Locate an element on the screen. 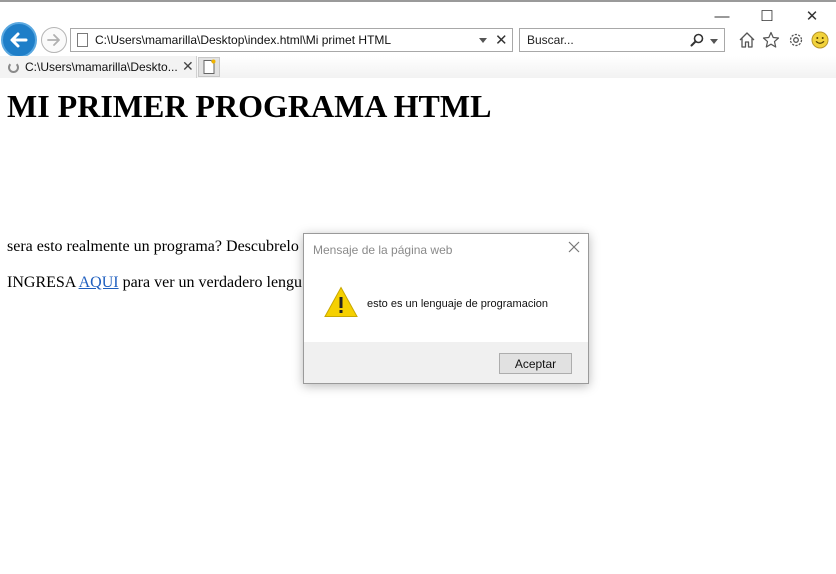 The image size is (836, 574). back-button is located at coordinates (19, 40).